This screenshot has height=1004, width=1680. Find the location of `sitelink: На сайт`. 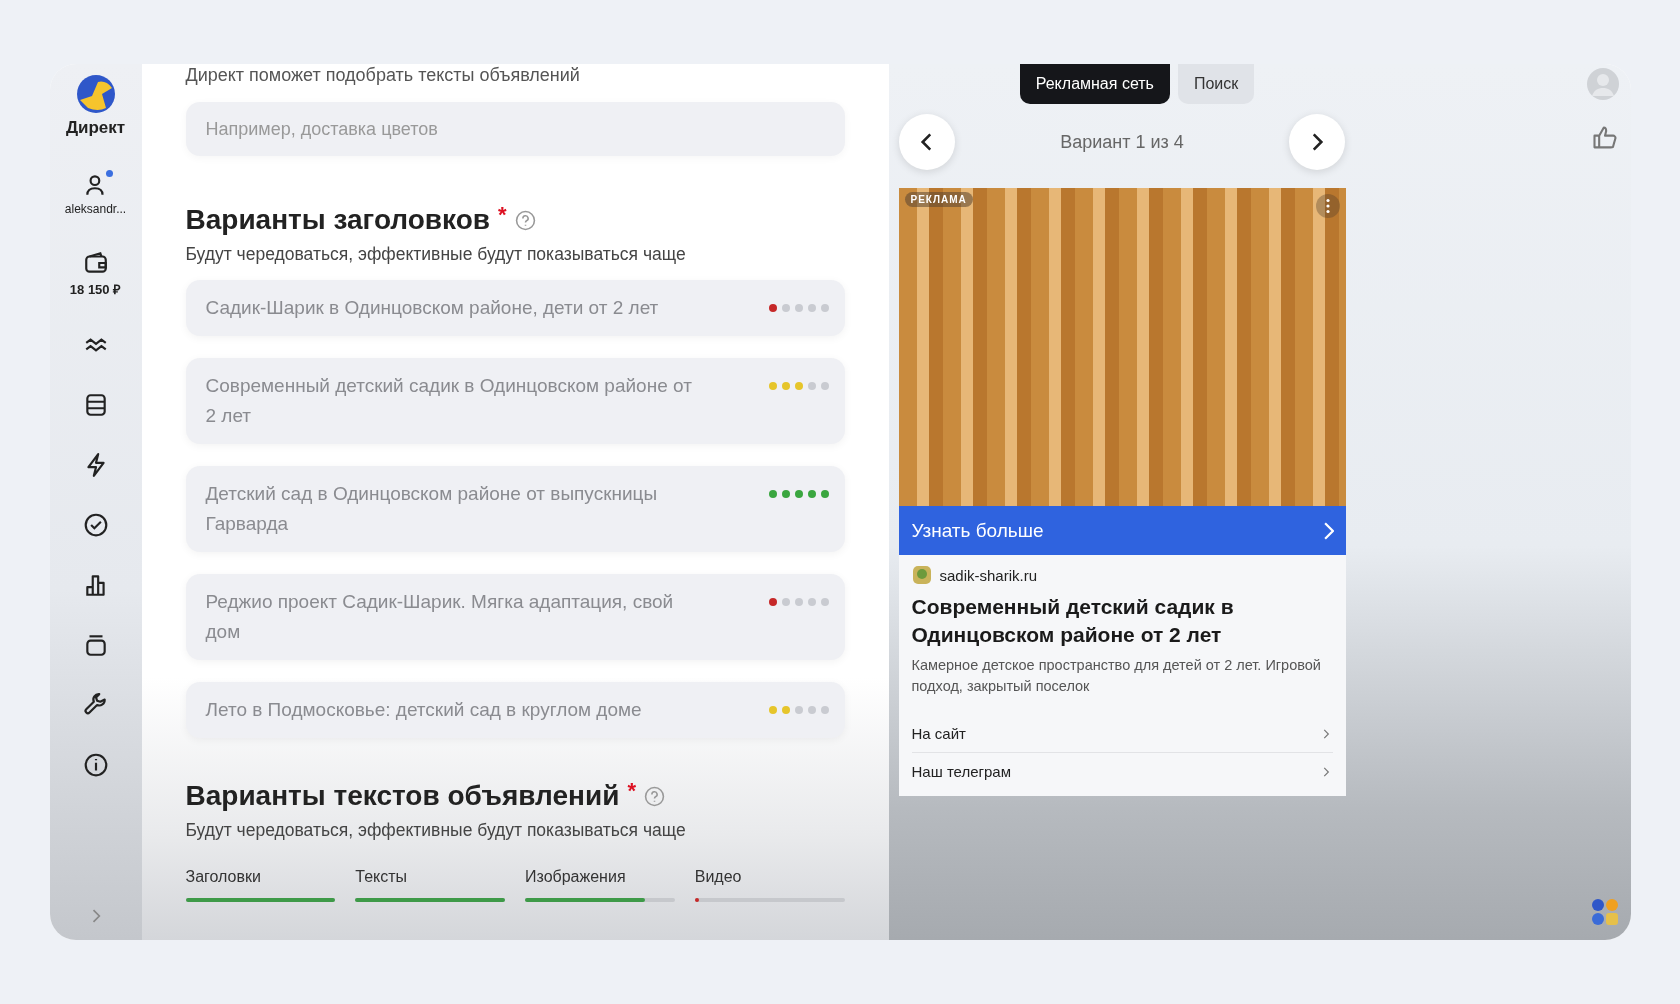

sitelink: На сайт is located at coordinates (1122, 733).